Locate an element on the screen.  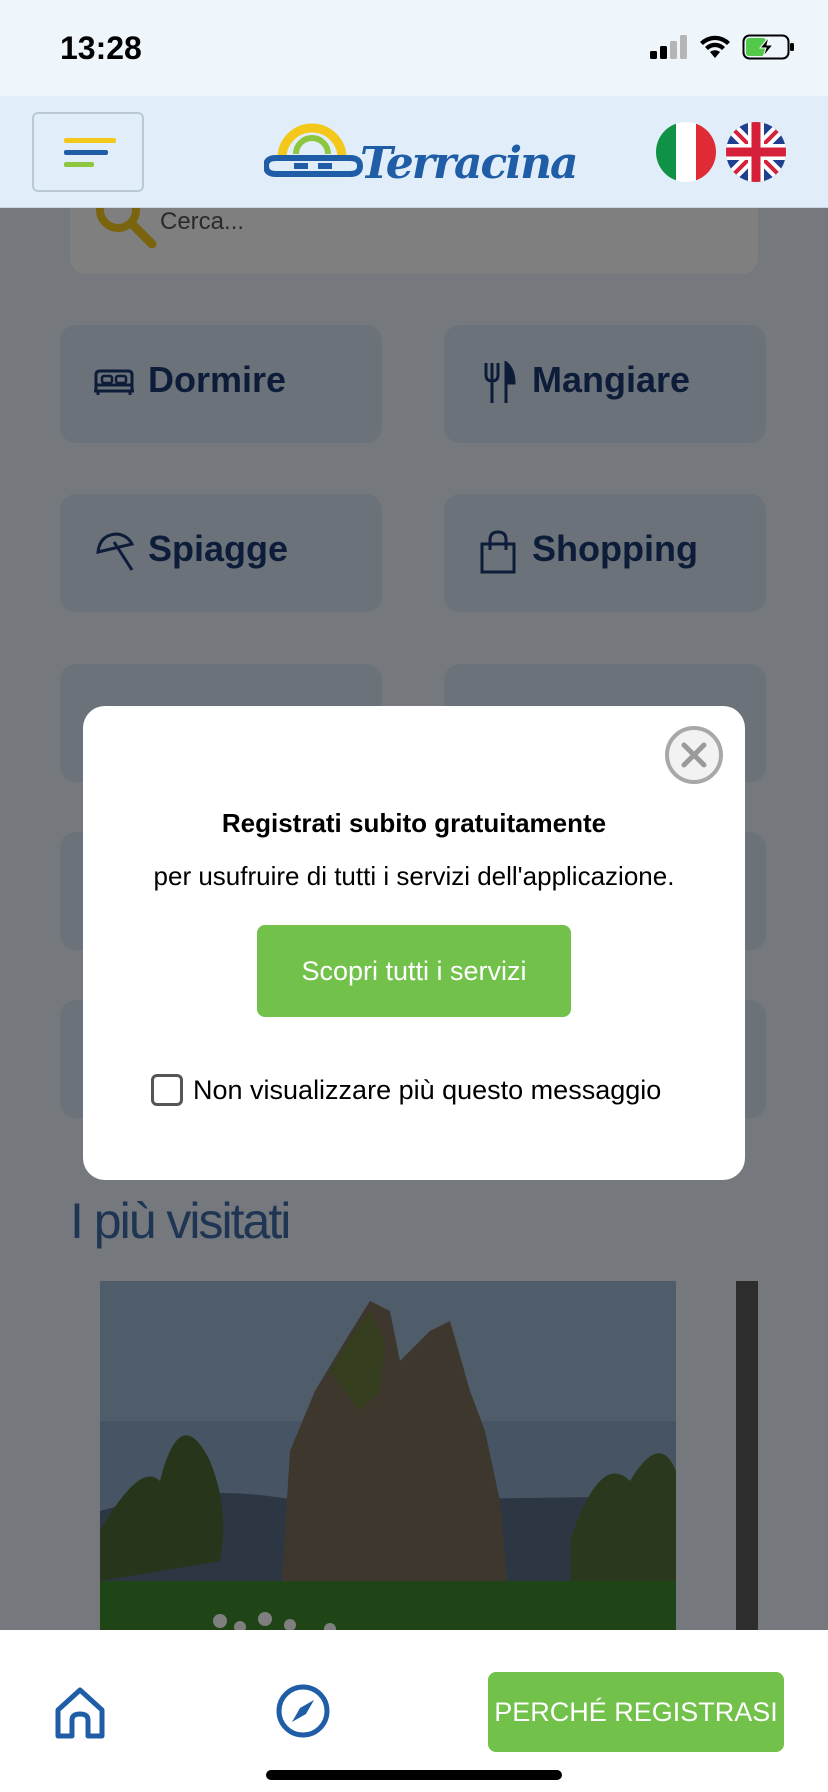
home-indicator is located at coordinates (414, 1775).